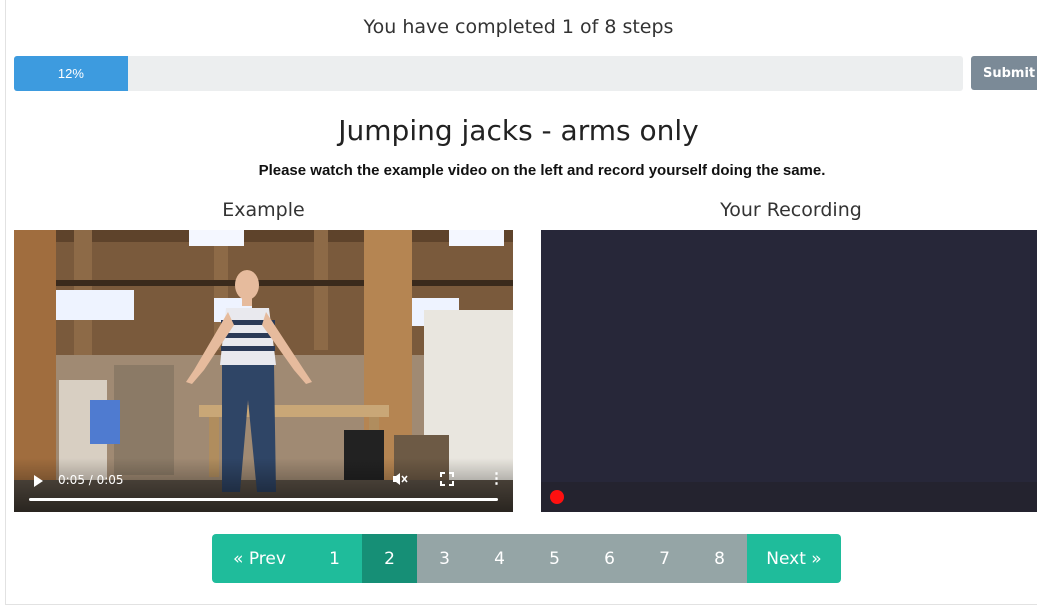 This screenshot has width=1037, height=607. I want to click on more-vertical-icon: ⋮, so click(496, 478).